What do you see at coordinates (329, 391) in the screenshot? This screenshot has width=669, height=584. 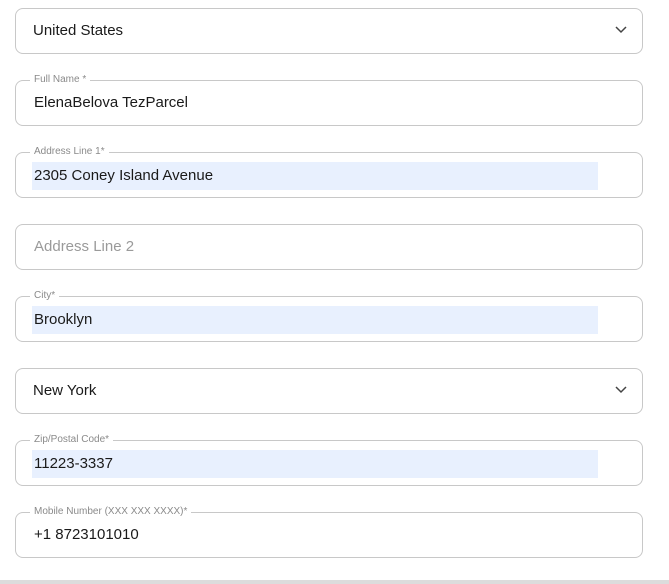 I see `state-select: New York` at bounding box center [329, 391].